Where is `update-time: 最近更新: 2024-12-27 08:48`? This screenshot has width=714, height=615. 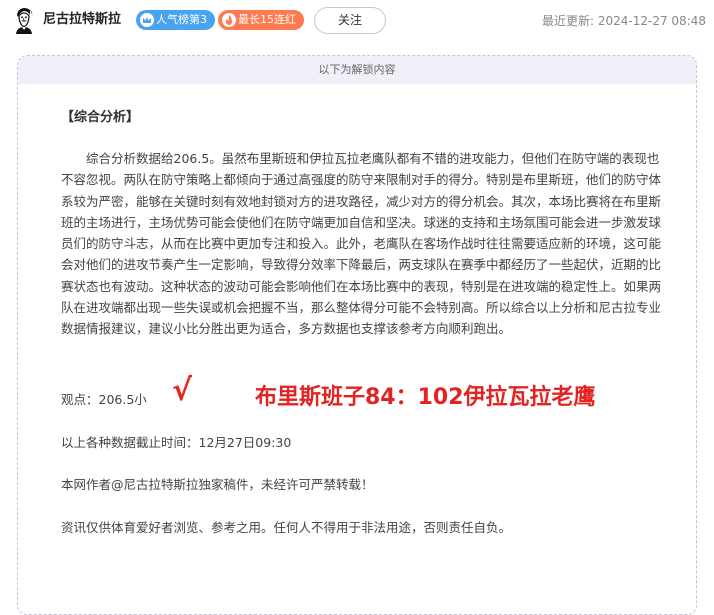
update-time: 最近更新: 2024-12-27 08:48 is located at coordinates (624, 20).